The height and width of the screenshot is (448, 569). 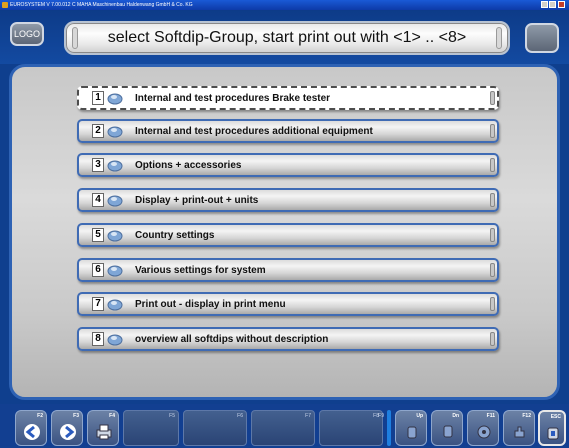 What do you see at coordinates (172, 416) in the screenshot?
I see `key-label: F5` at bounding box center [172, 416].